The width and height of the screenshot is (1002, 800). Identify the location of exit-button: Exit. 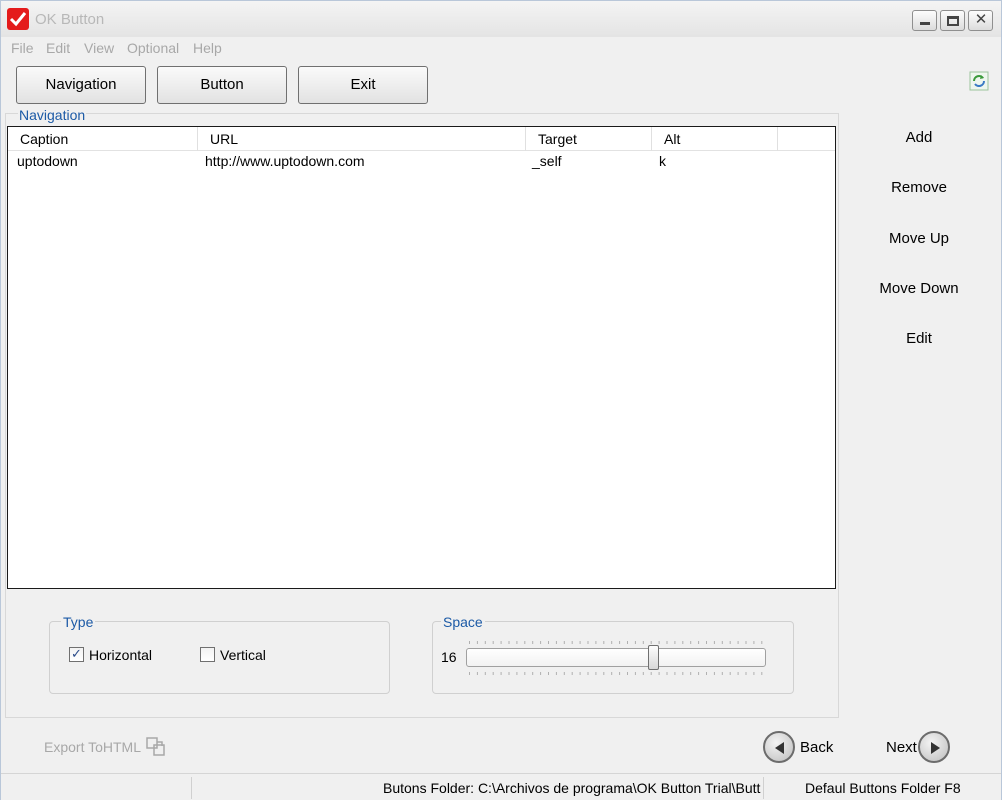
(363, 85).